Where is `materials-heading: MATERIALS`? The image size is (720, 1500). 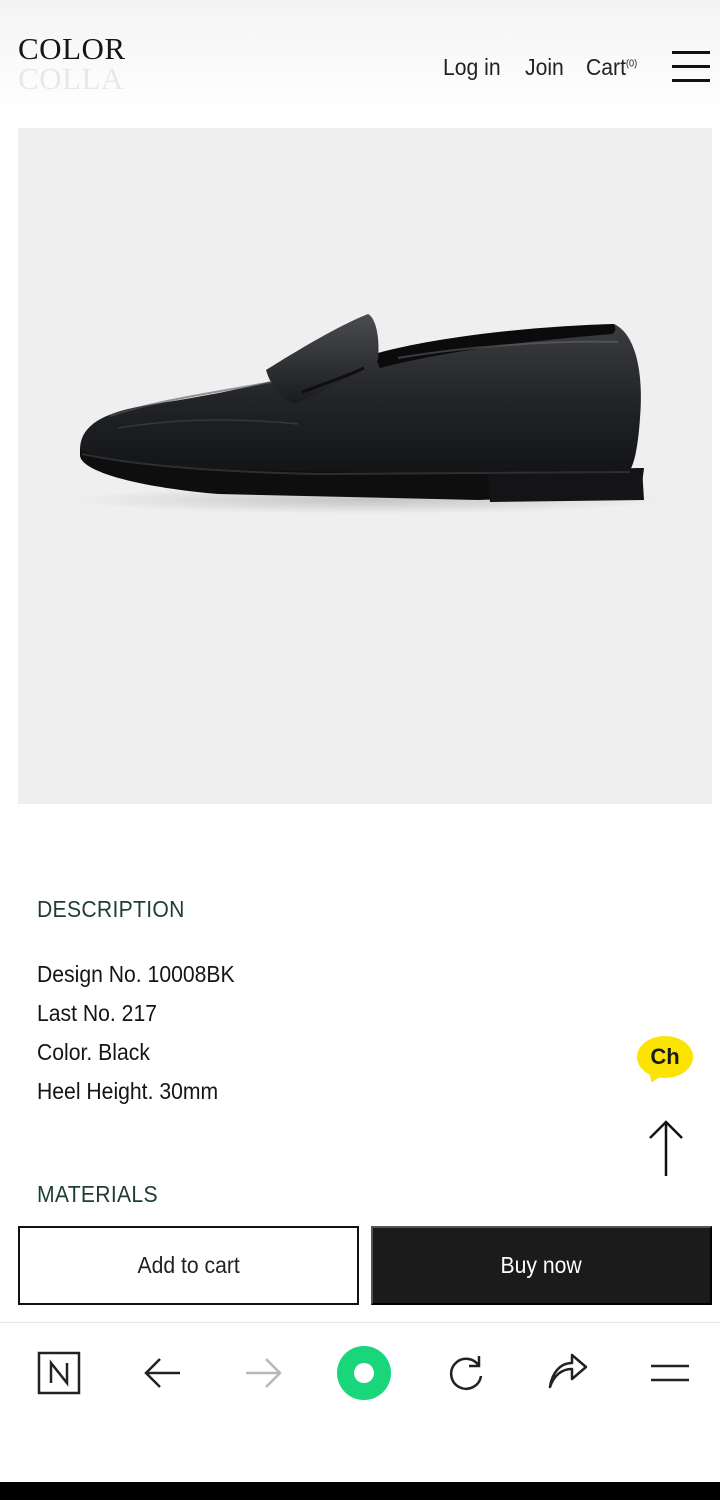
materials-heading: MATERIALS is located at coordinates (97, 1194).